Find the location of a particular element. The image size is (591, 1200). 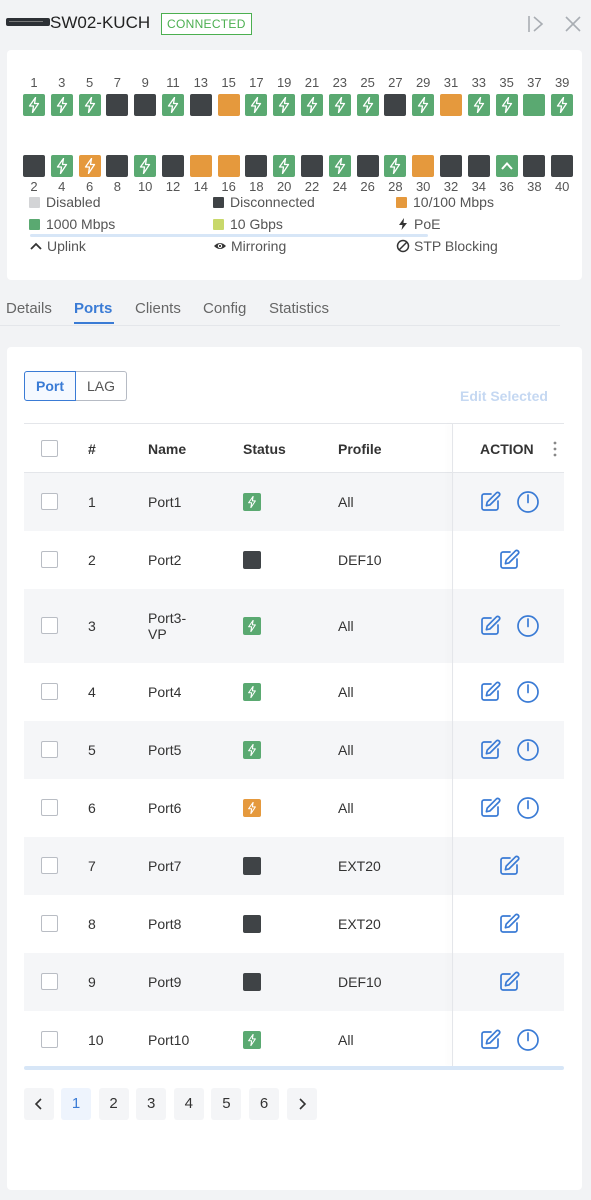

port-1-indicator is located at coordinates (34, 105).